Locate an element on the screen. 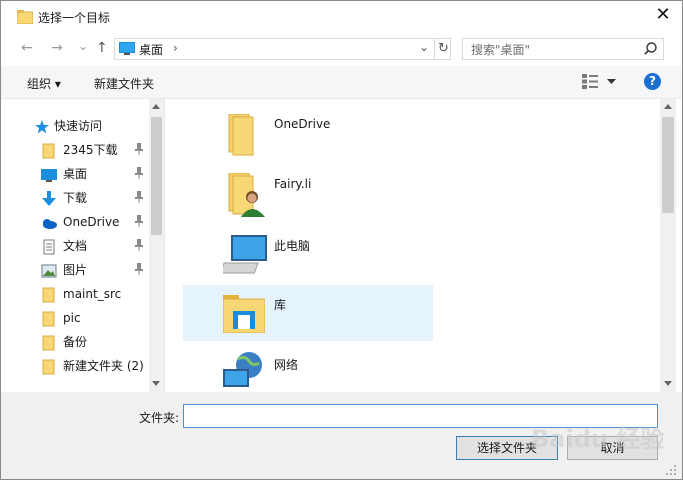  close-button: ✕ is located at coordinates (663, 15).